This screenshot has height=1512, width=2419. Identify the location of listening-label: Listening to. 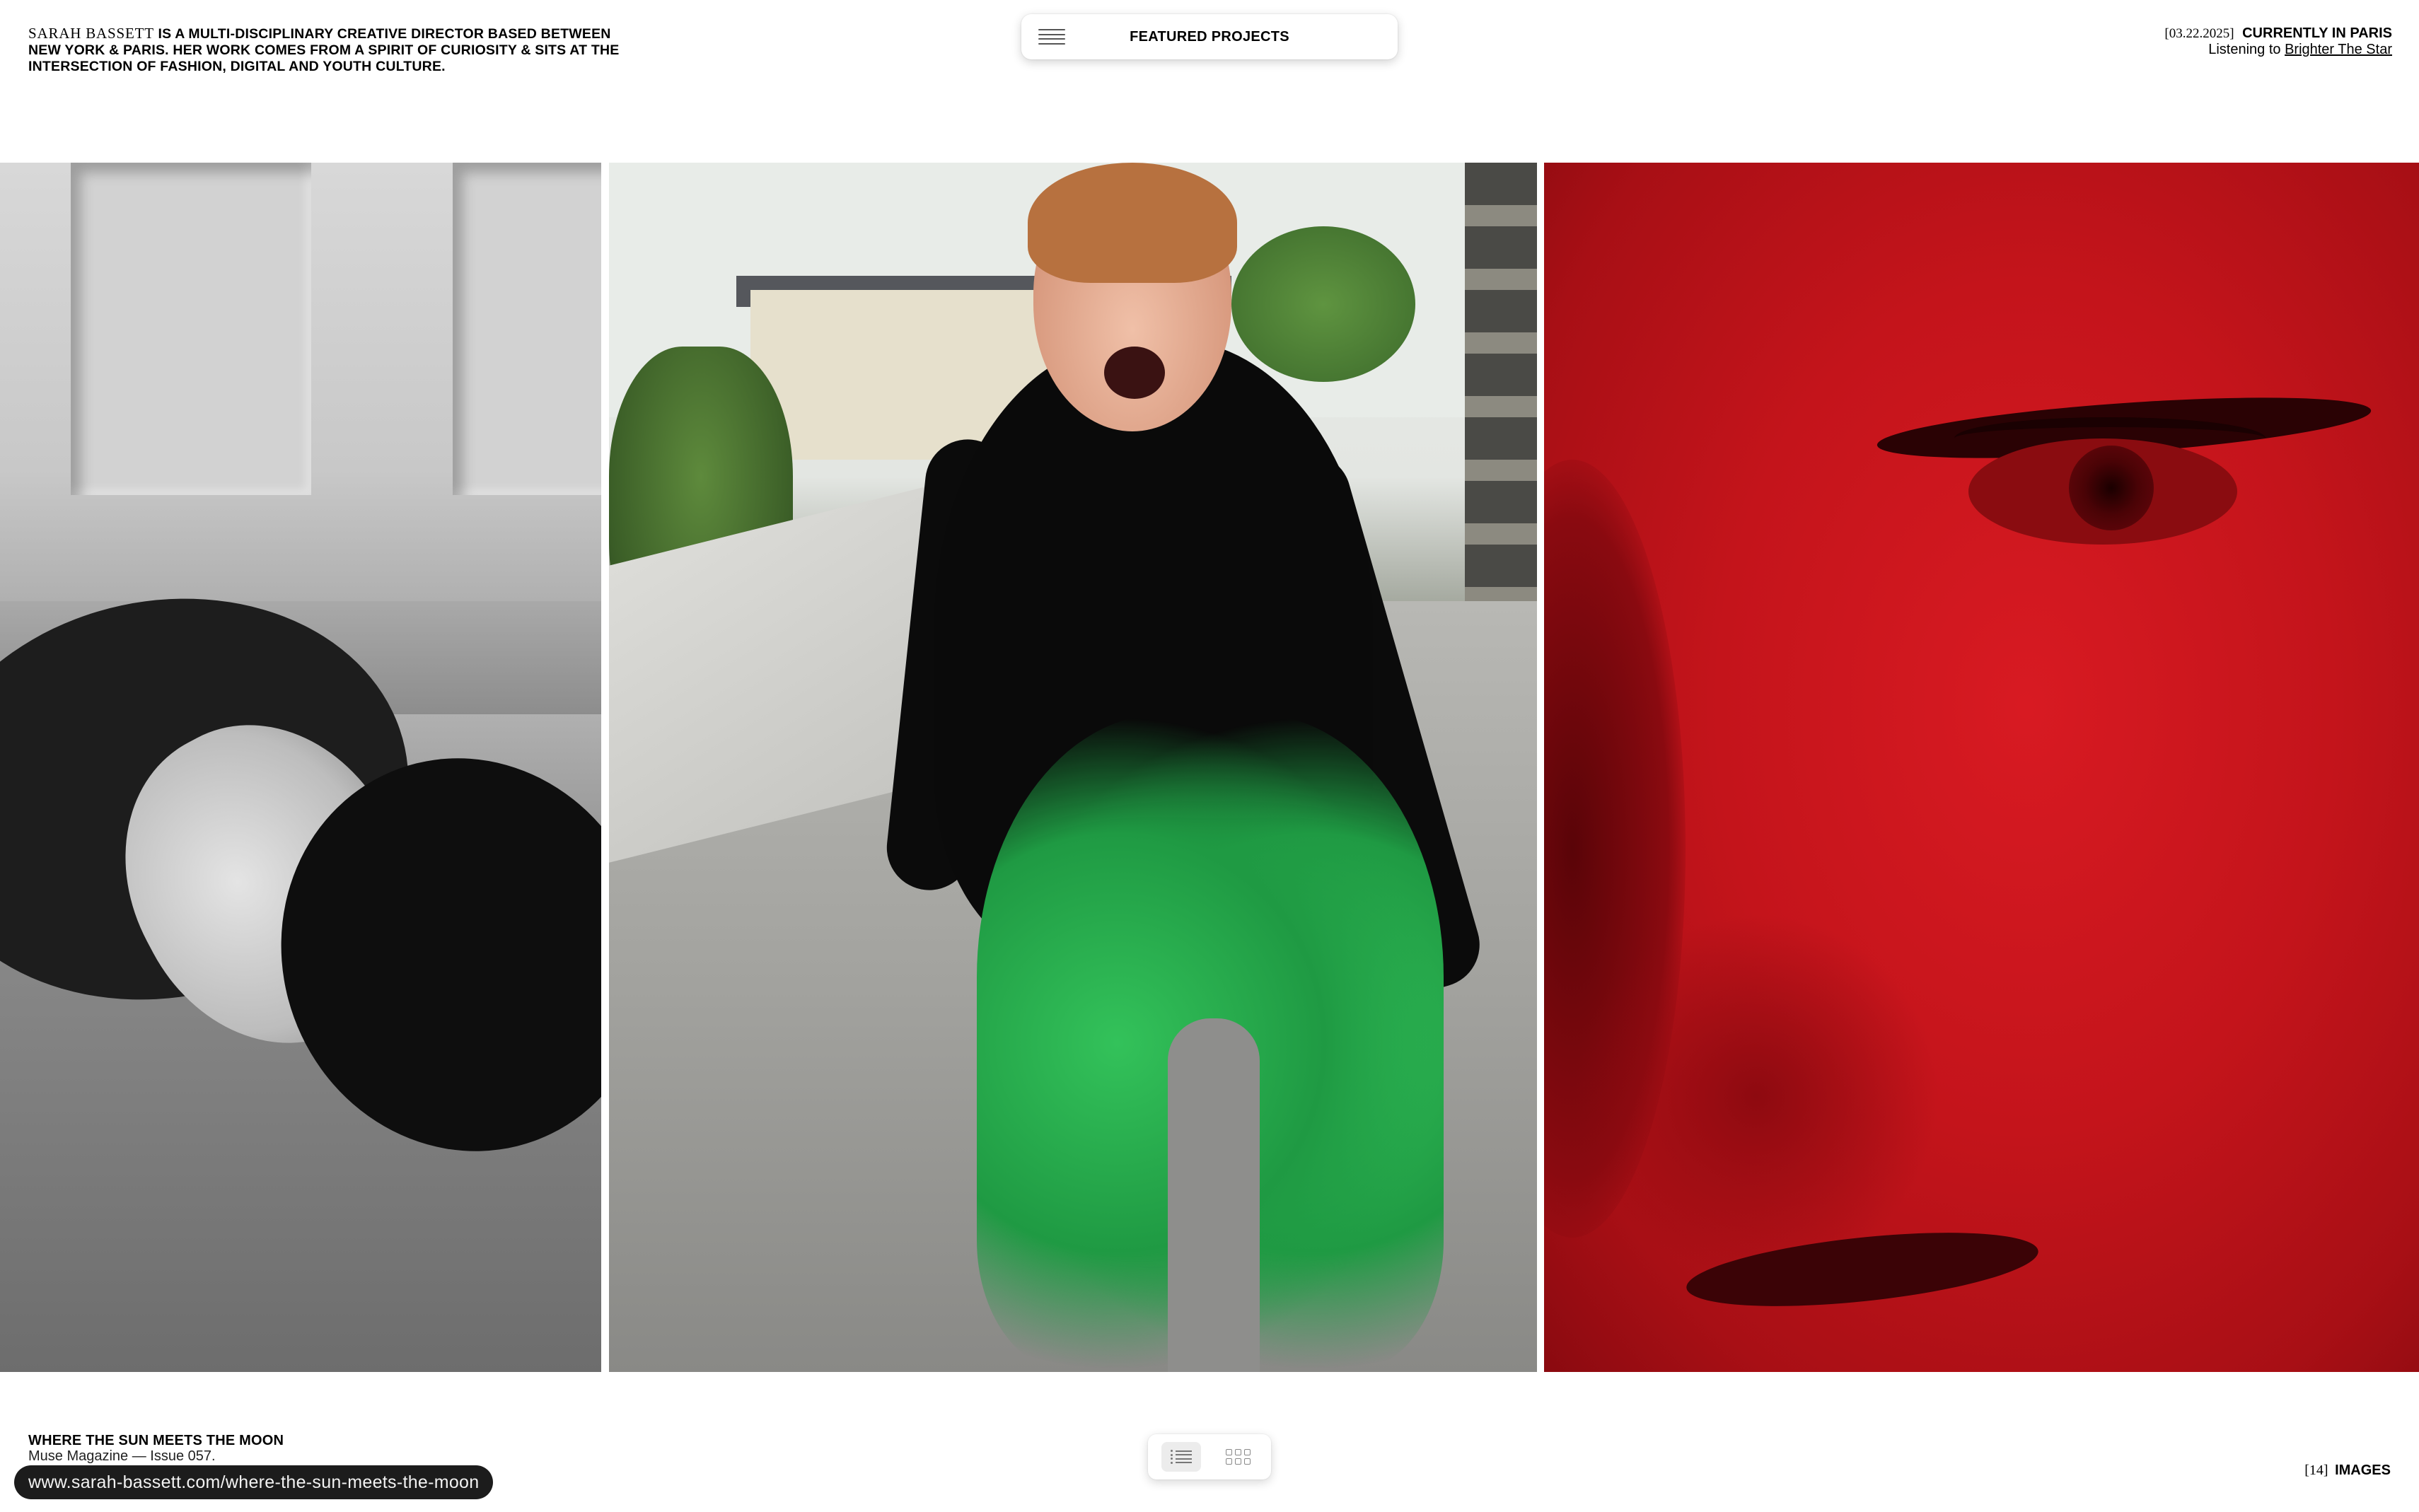
(2244, 49).